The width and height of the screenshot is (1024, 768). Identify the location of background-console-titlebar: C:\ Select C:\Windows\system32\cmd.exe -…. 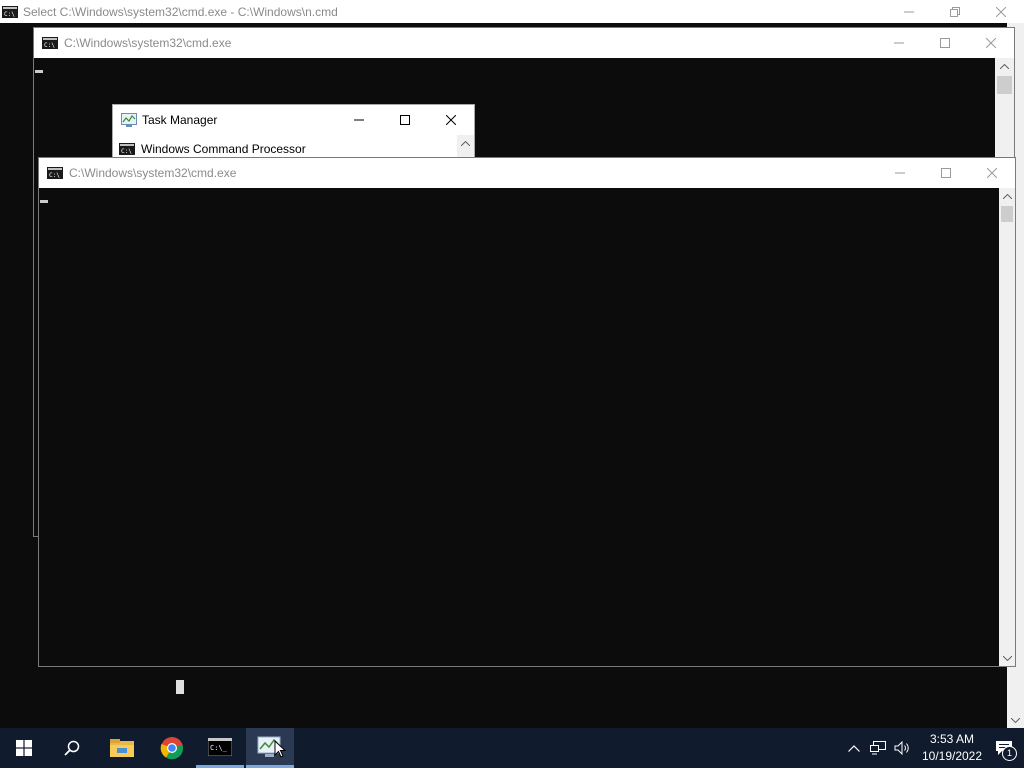
(512, 11).